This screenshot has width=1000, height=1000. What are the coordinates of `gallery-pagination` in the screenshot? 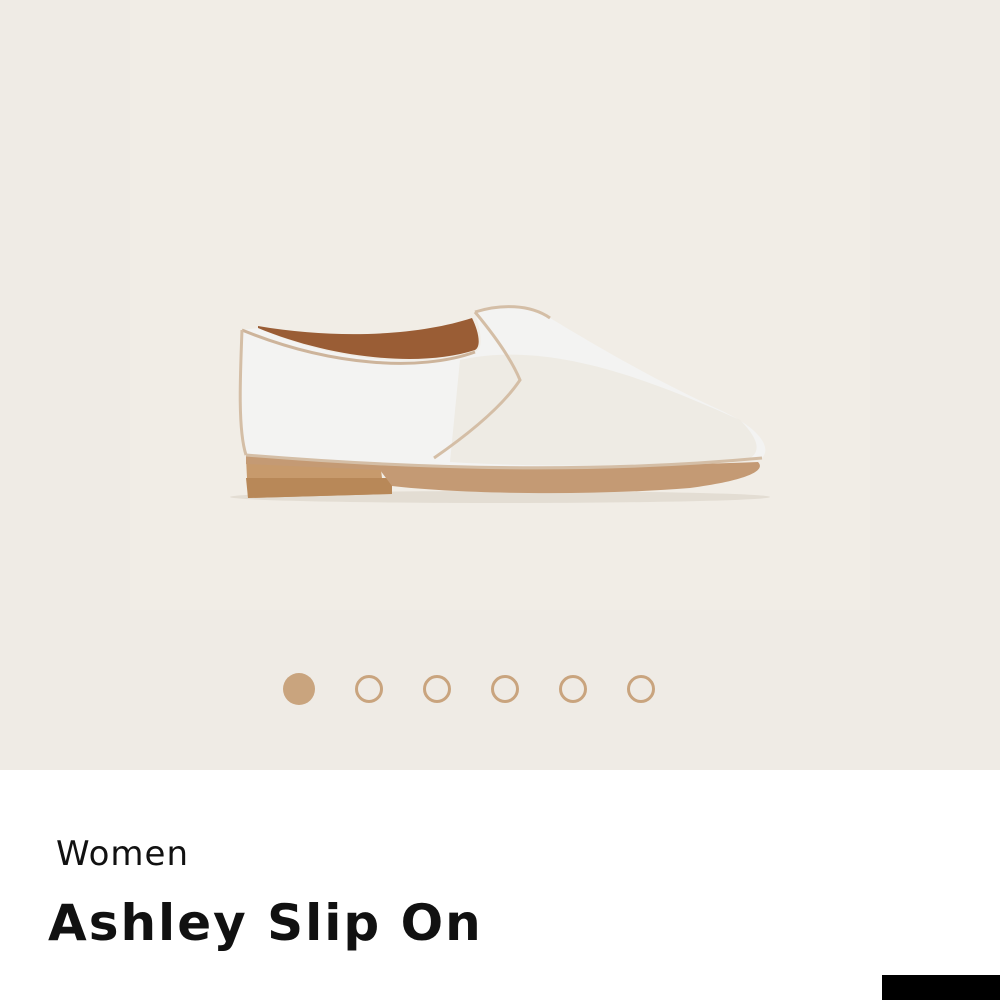 It's located at (469, 691).